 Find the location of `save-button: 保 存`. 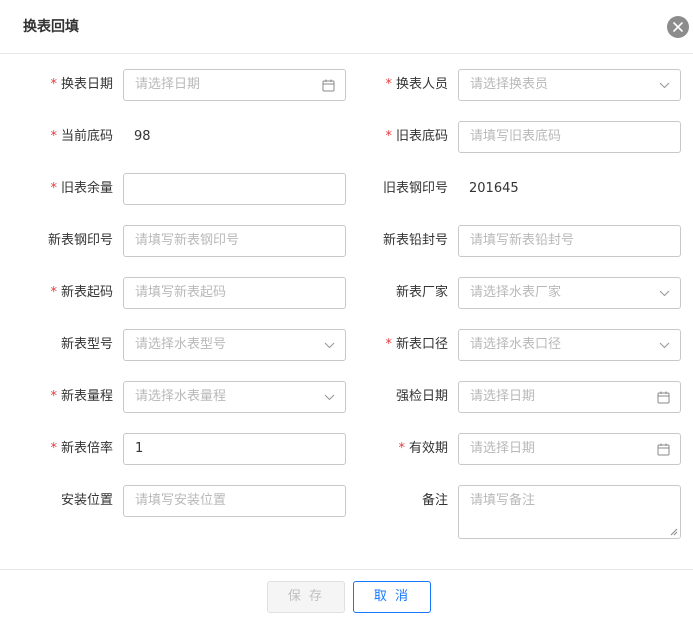

save-button: 保 存 is located at coordinates (306, 597).